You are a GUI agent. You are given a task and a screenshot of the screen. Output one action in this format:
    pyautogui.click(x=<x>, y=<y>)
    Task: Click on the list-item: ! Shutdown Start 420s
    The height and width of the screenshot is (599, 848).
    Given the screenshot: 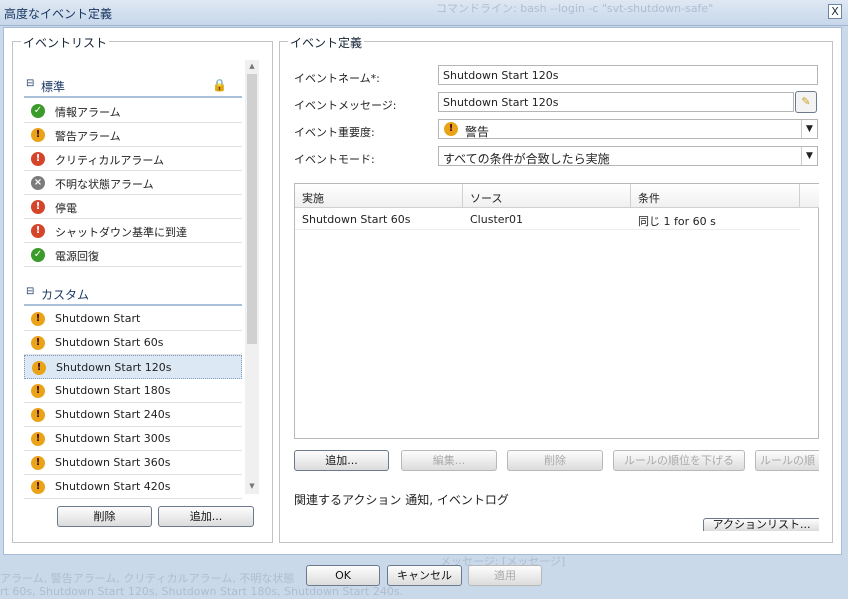 What is the action you would take?
    pyautogui.click(x=133, y=487)
    